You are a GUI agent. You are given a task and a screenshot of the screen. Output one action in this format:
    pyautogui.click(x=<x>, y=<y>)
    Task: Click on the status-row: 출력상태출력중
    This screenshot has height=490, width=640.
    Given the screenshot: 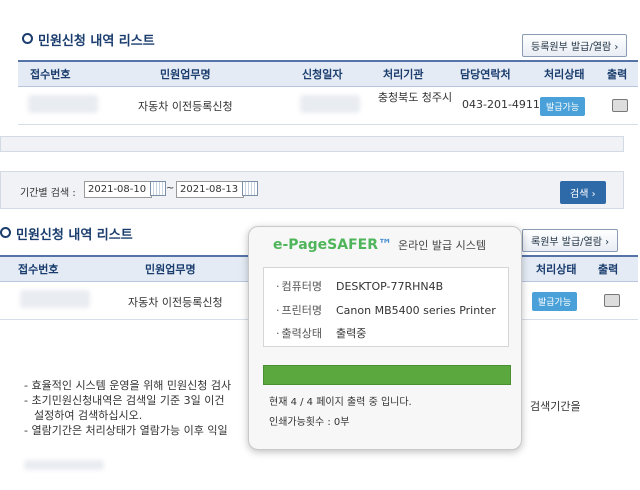 What is the action you would take?
    pyautogui.click(x=321, y=333)
    